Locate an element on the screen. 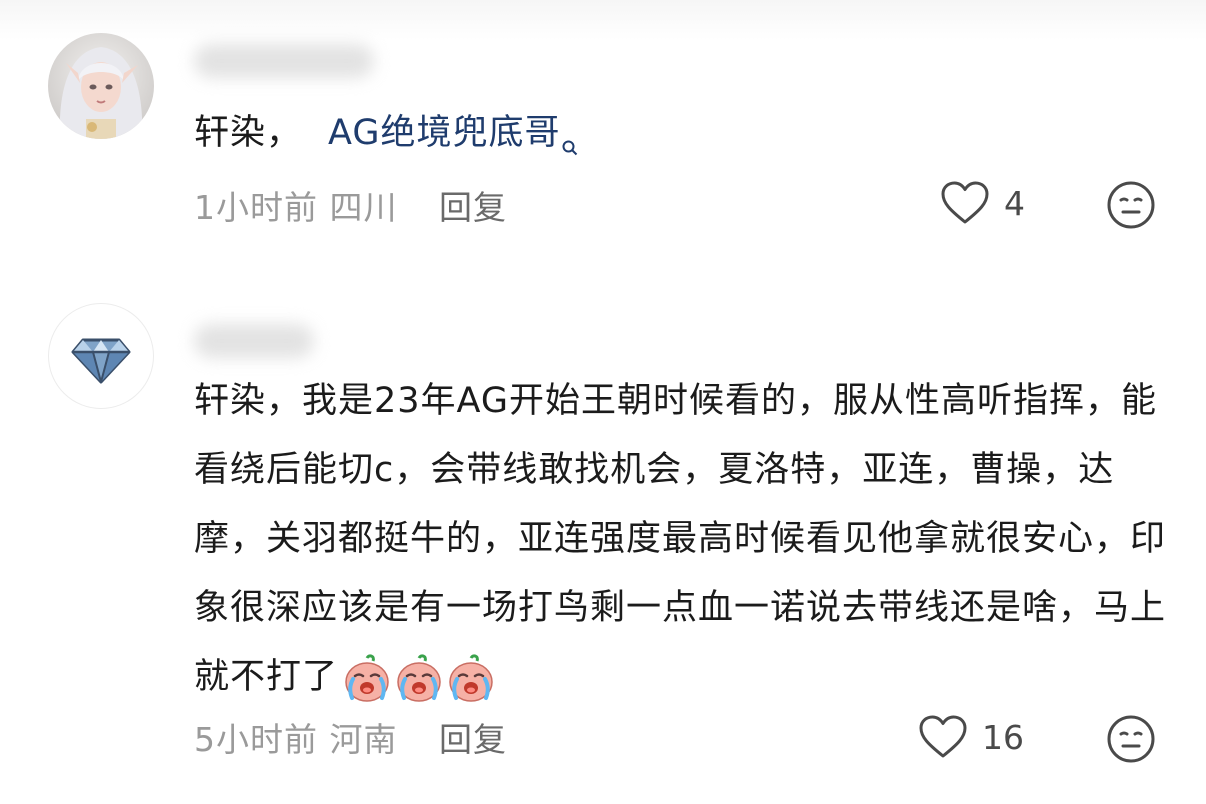  comment-meta: 5小时前 河南 回复 is located at coordinates (350, 737).